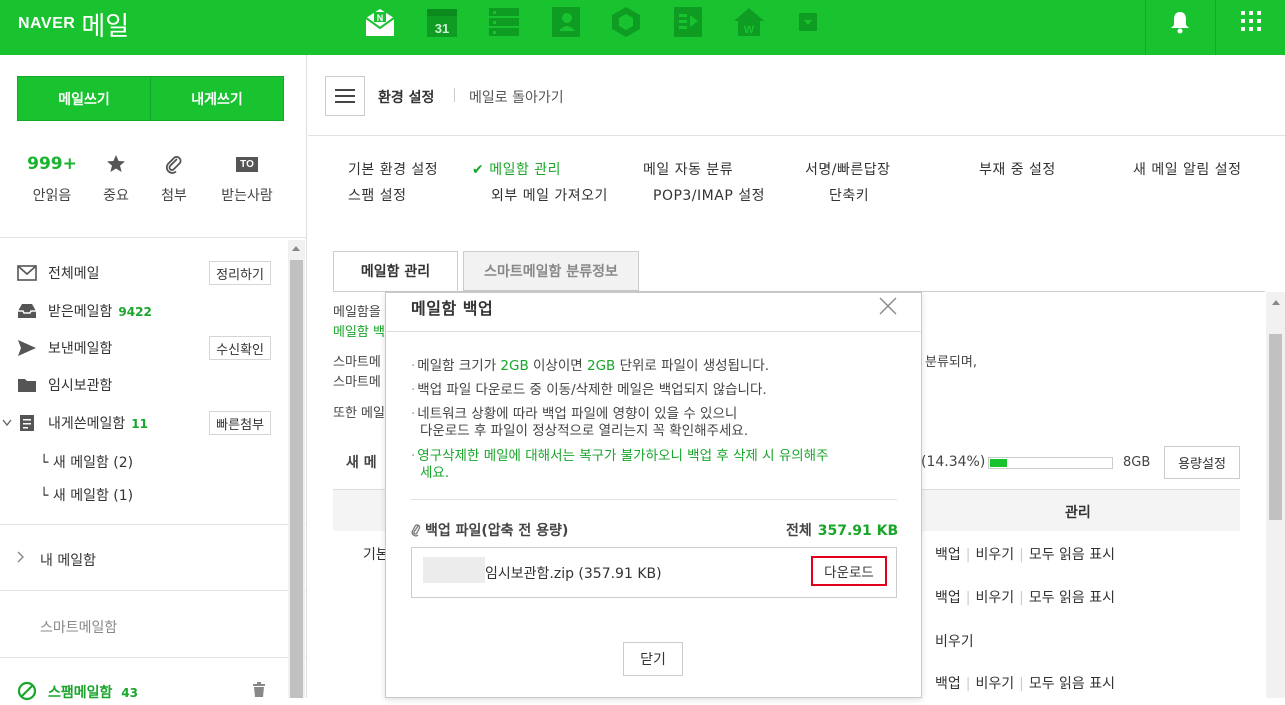 This screenshot has width=1285, height=705. What do you see at coordinates (21, 559) in the screenshot?
I see `chevron-right-icon` at bounding box center [21, 559].